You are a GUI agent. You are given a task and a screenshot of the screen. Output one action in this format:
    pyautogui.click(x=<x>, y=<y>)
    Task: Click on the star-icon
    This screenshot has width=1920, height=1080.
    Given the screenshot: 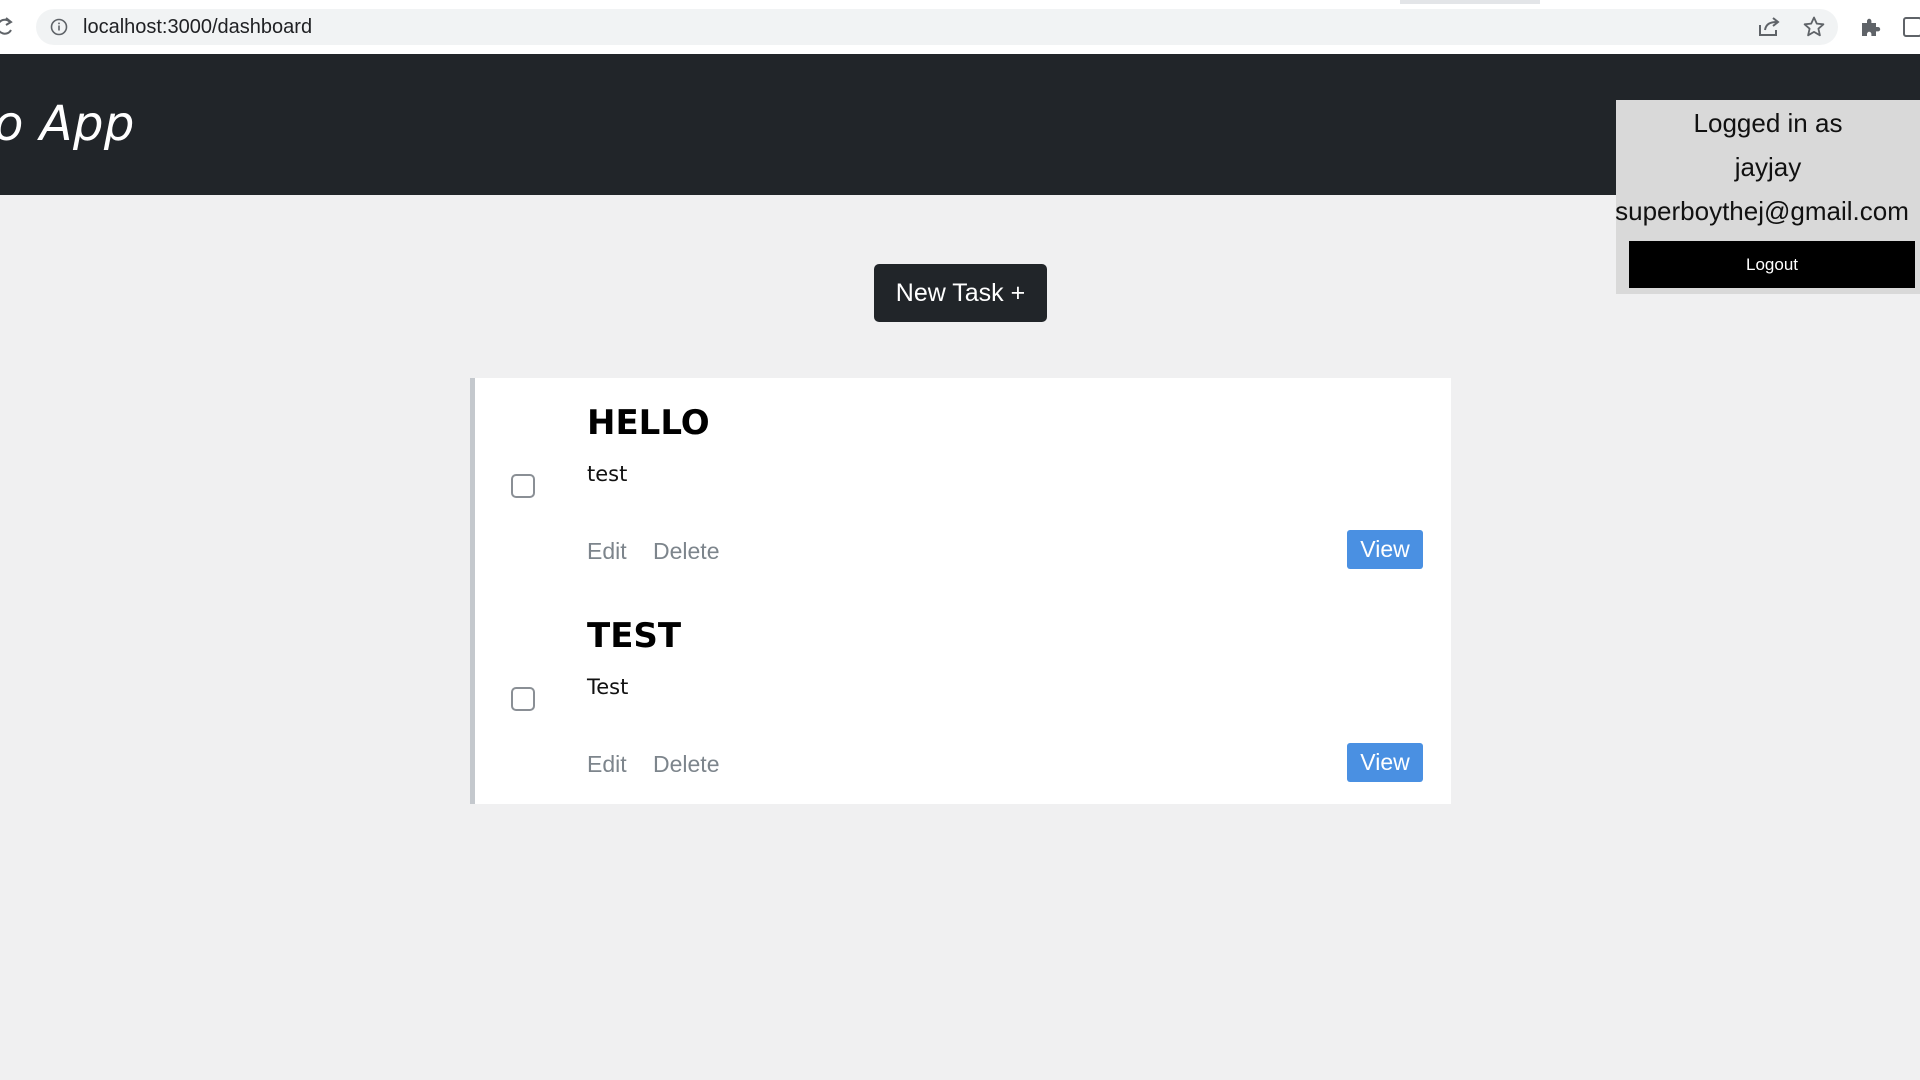 What is the action you would take?
    pyautogui.click(x=1814, y=27)
    